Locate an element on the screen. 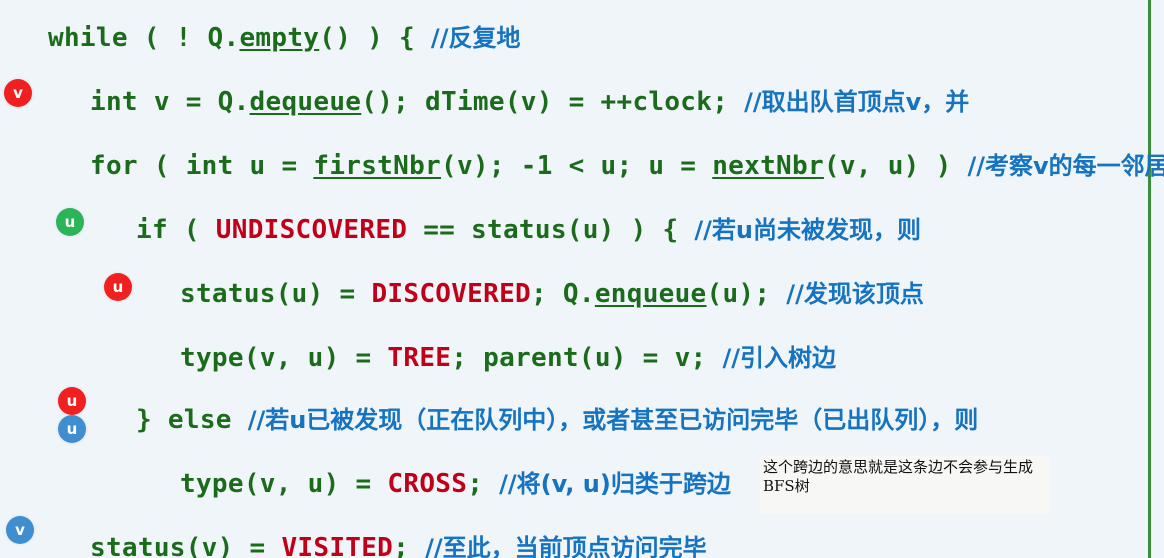  line-tree-plain-0: type(v, u) = is located at coordinates (284, 358).